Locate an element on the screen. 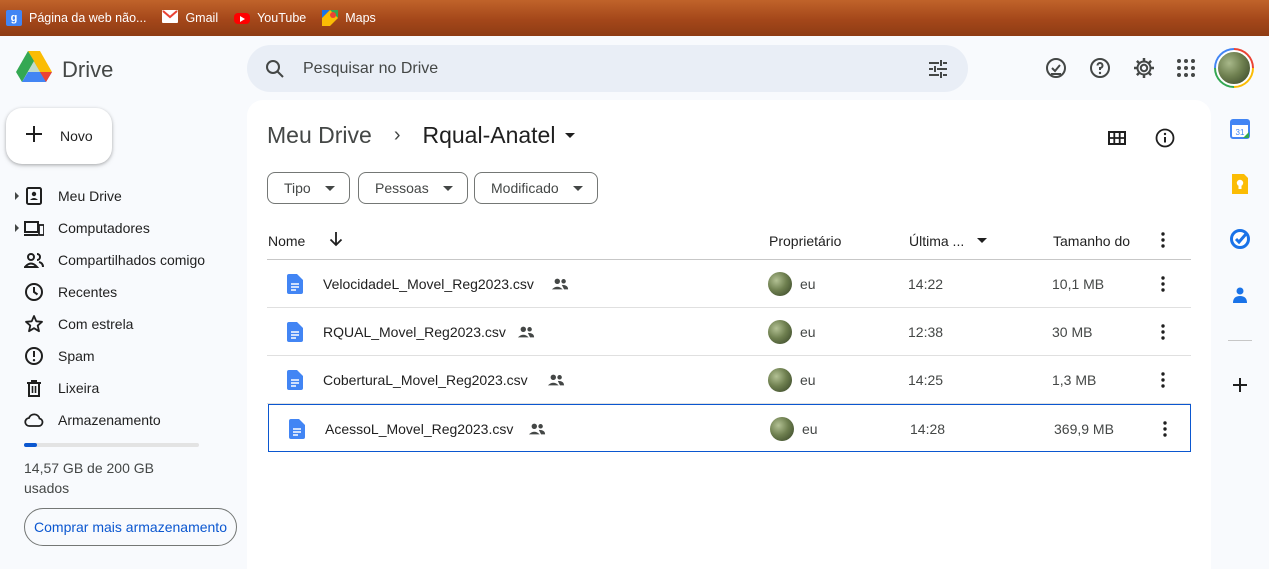  file-name: VelocidadeL_Movel_Reg2023.csv is located at coordinates (428, 284).